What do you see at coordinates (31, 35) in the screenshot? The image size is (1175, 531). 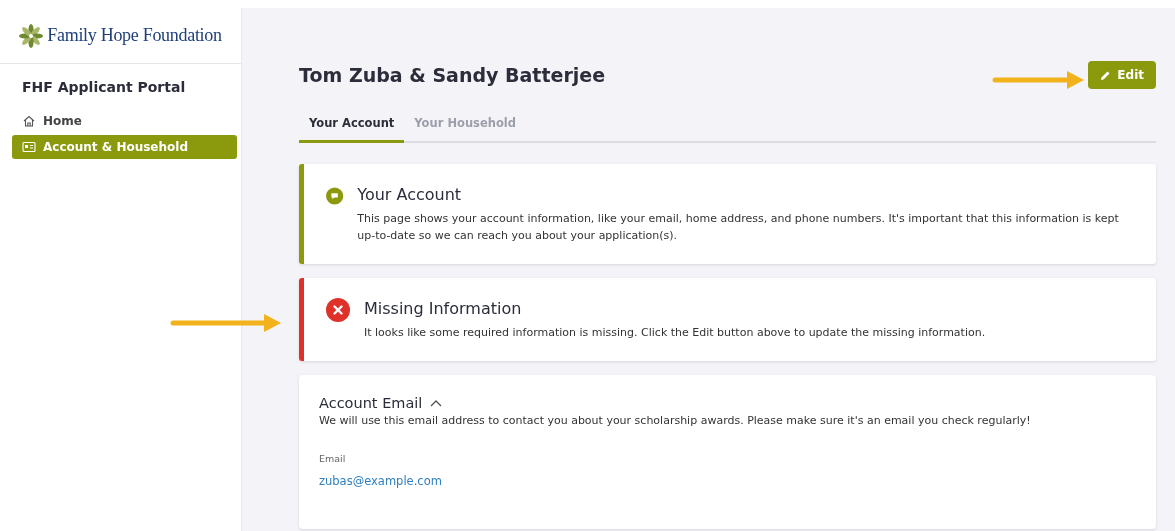 I see `flower-logo-icon` at bounding box center [31, 35].